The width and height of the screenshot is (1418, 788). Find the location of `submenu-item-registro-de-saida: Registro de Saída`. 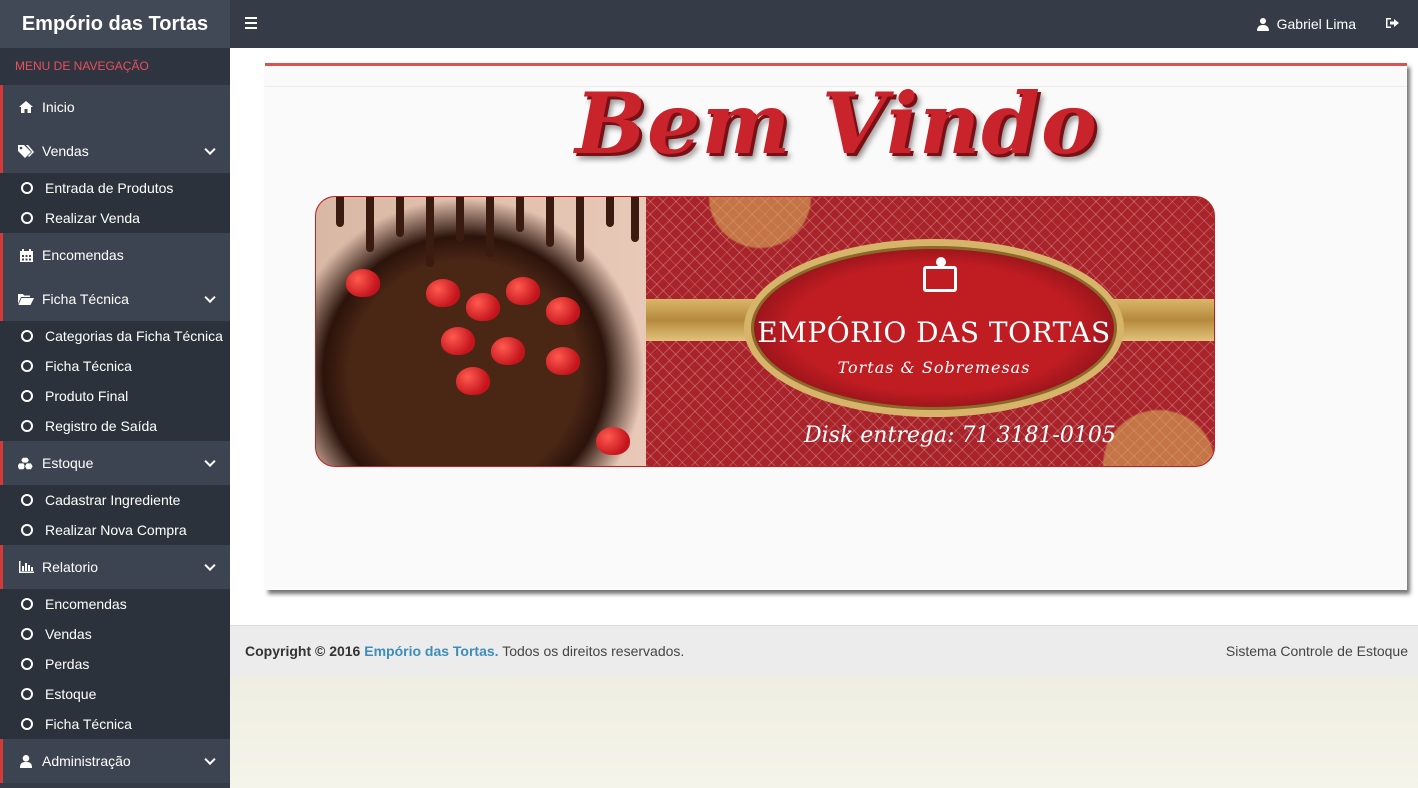

submenu-item-registro-de-saida: Registro de Saída is located at coordinates (115, 426).